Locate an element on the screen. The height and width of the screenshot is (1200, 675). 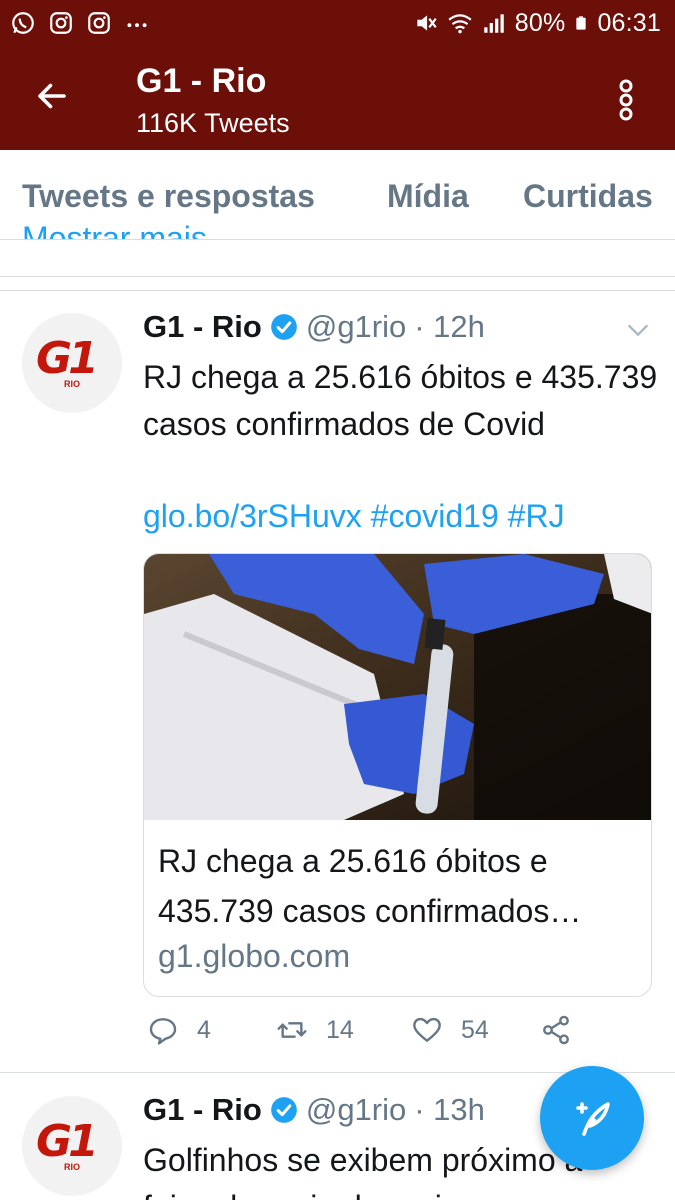
author-handle: @g1rio is located at coordinates (356, 1110).